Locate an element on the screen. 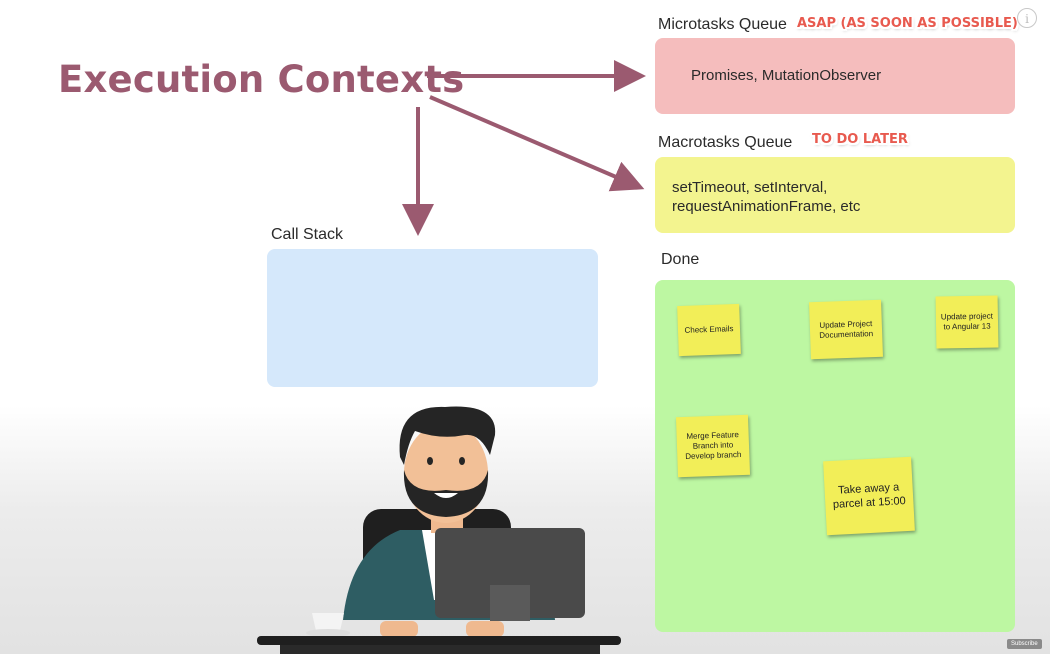  macrotasks-tag: TO DO LATER is located at coordinates (860, 139).